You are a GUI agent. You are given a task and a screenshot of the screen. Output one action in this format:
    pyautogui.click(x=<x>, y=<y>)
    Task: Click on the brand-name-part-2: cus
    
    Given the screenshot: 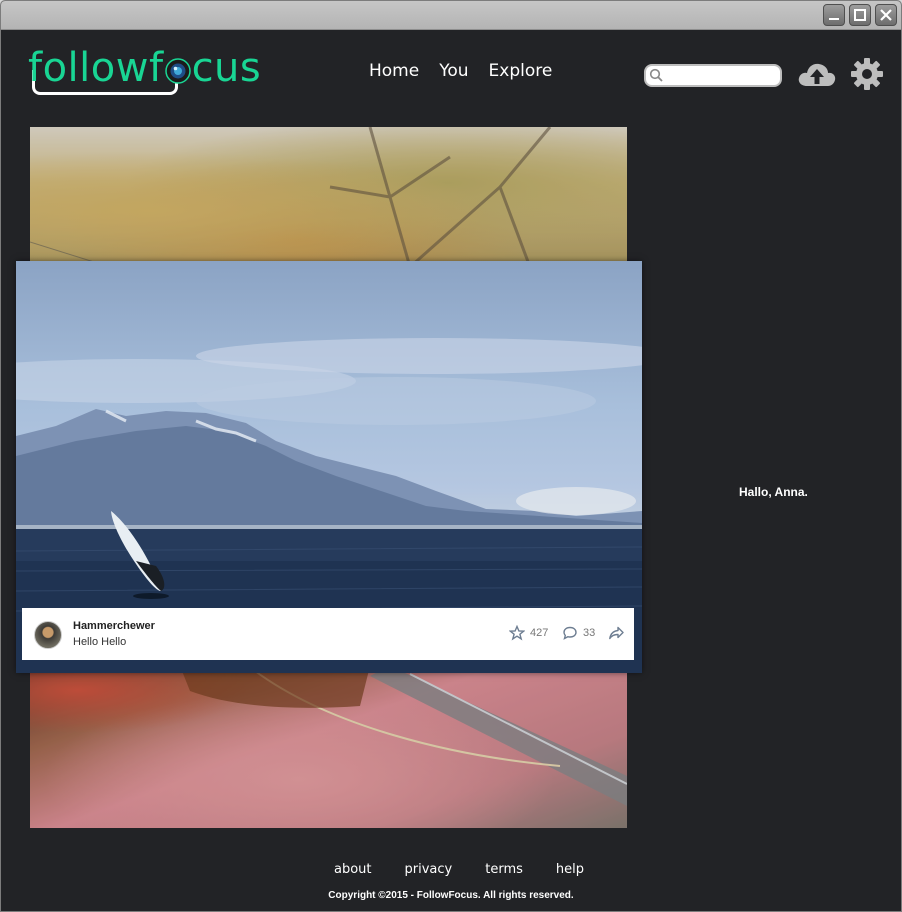 What is the action you would take?
    pyautogui.click(x=226, y=68)
    